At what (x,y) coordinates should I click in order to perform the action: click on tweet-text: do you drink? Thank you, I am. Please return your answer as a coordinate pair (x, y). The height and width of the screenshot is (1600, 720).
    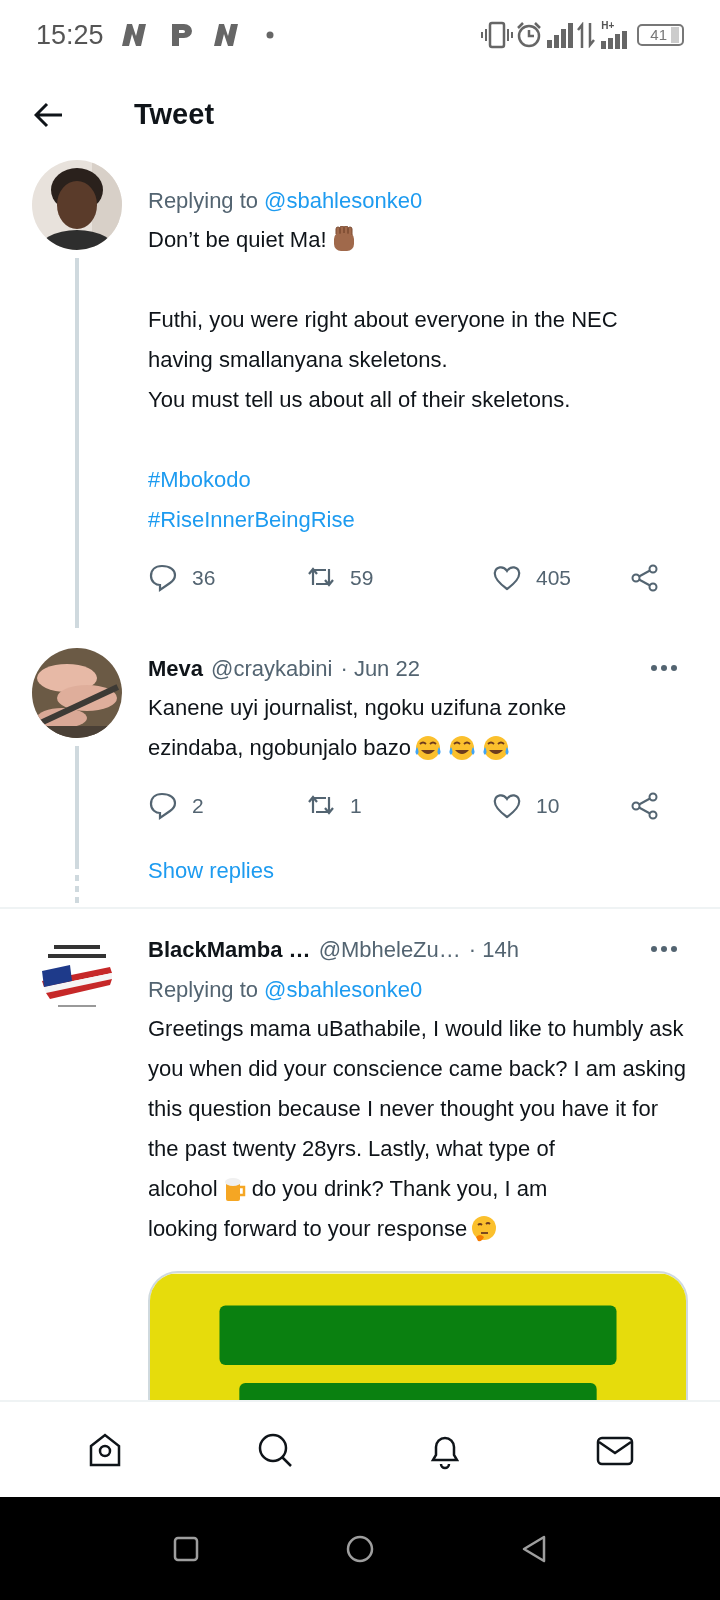
    Looking at the image, I should click on (399, 1189).